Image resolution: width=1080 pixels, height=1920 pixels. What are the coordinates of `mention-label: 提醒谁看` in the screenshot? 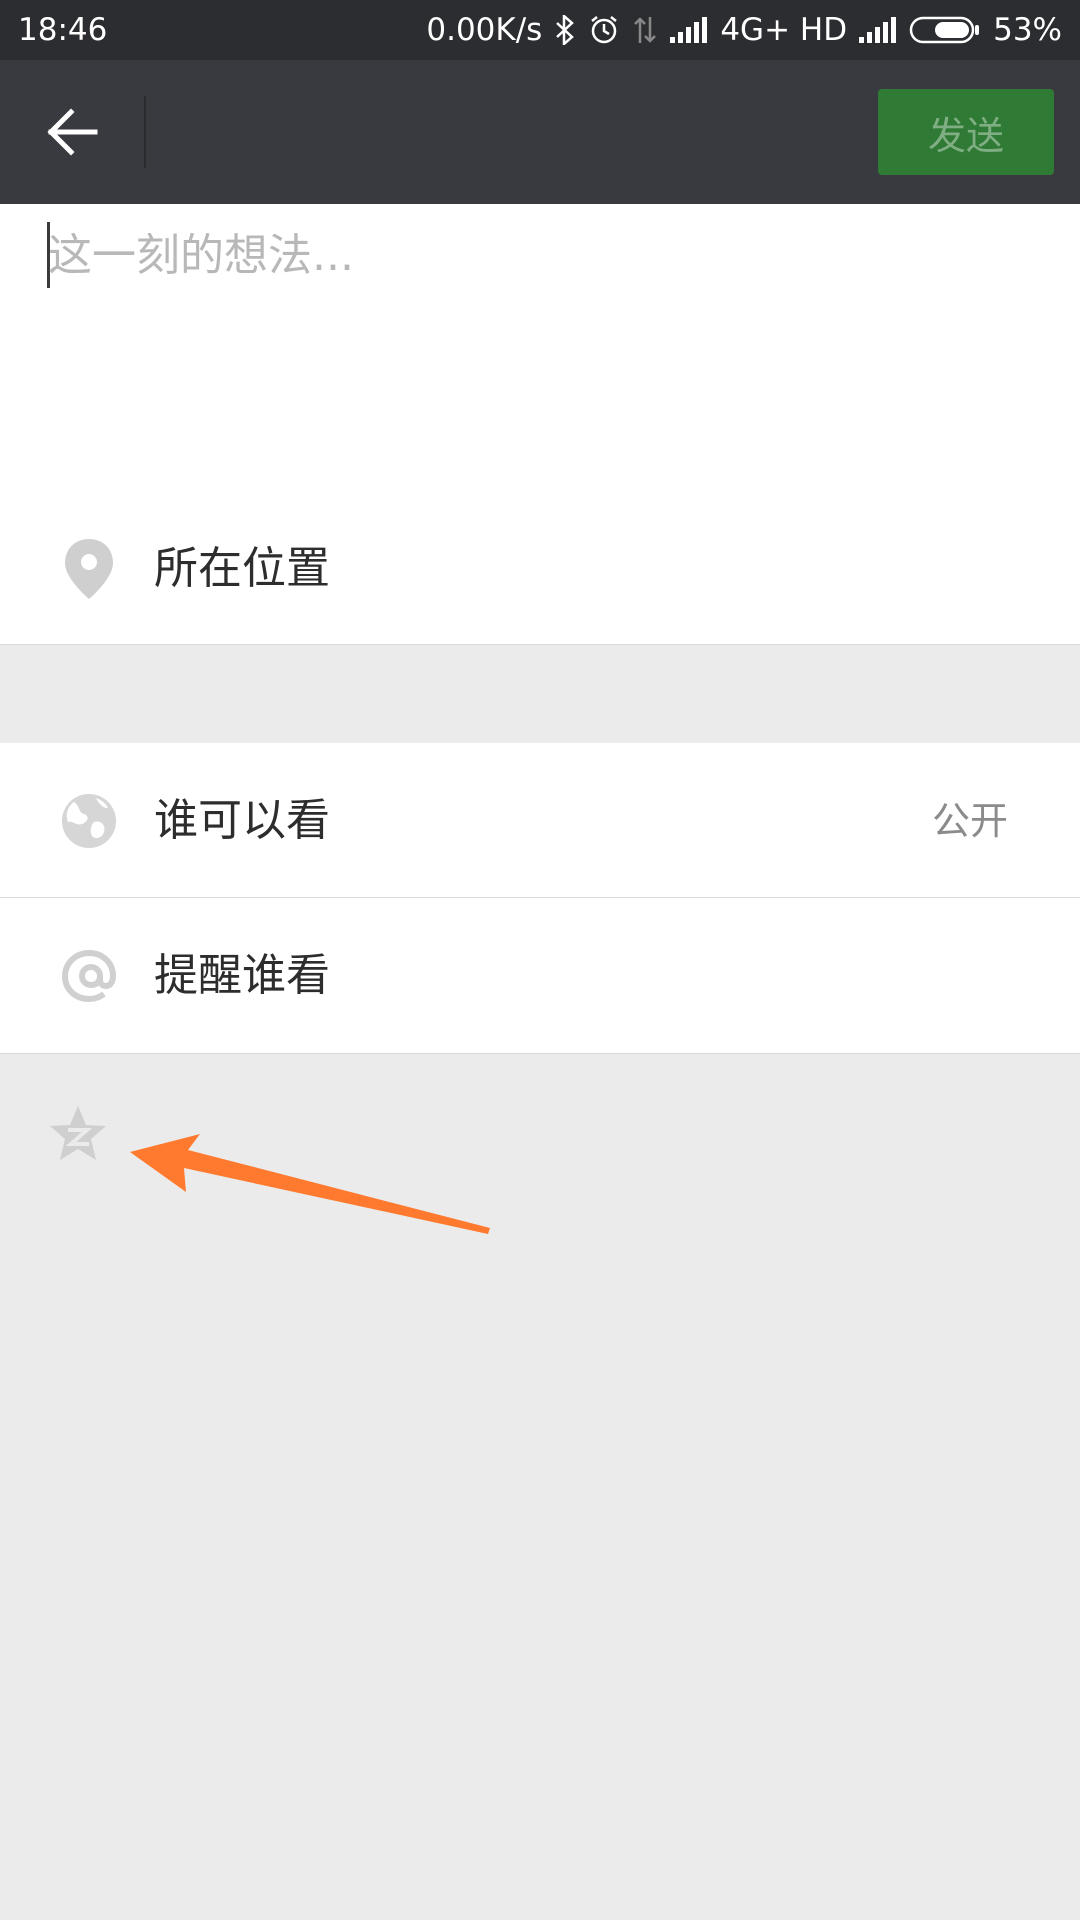 It's located at (242, 975).